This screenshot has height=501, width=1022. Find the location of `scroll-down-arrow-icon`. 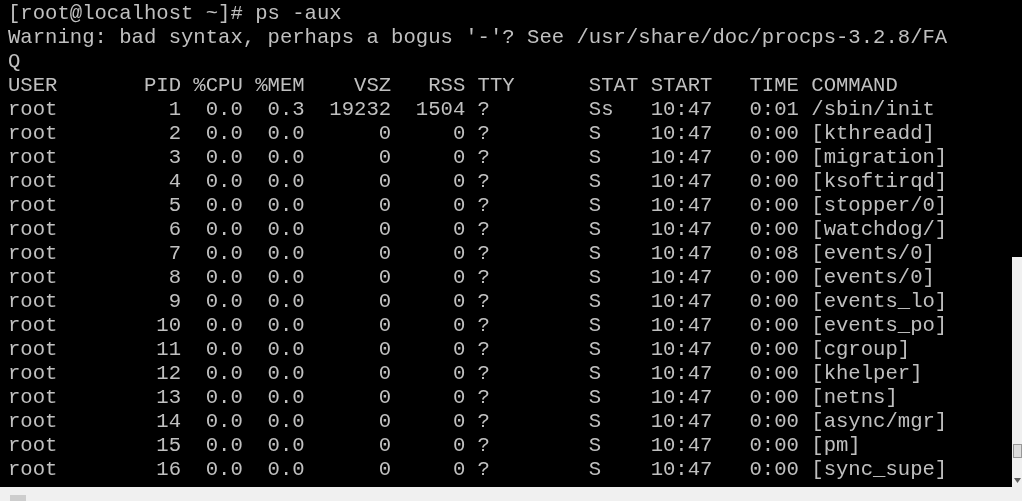

scroll-down-arrow-icon is located at coordinates (1017, 480).